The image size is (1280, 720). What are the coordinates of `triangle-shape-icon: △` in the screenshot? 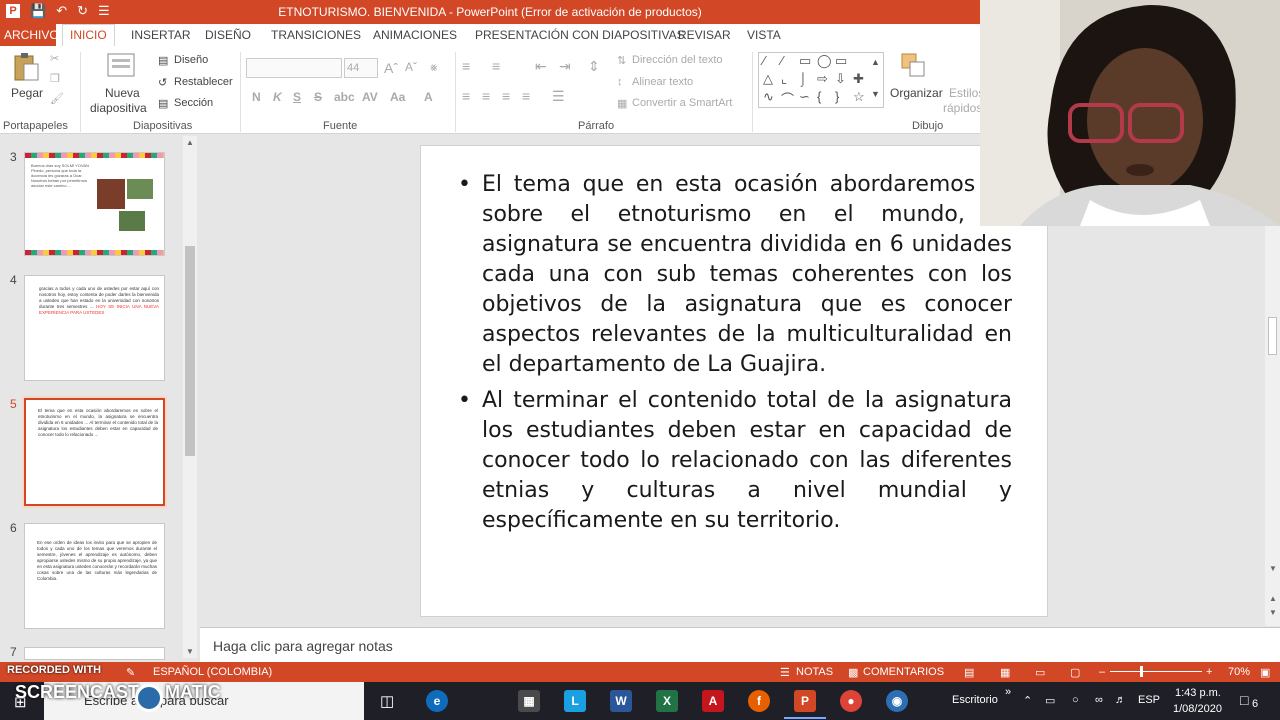 It's located at (768, 79).